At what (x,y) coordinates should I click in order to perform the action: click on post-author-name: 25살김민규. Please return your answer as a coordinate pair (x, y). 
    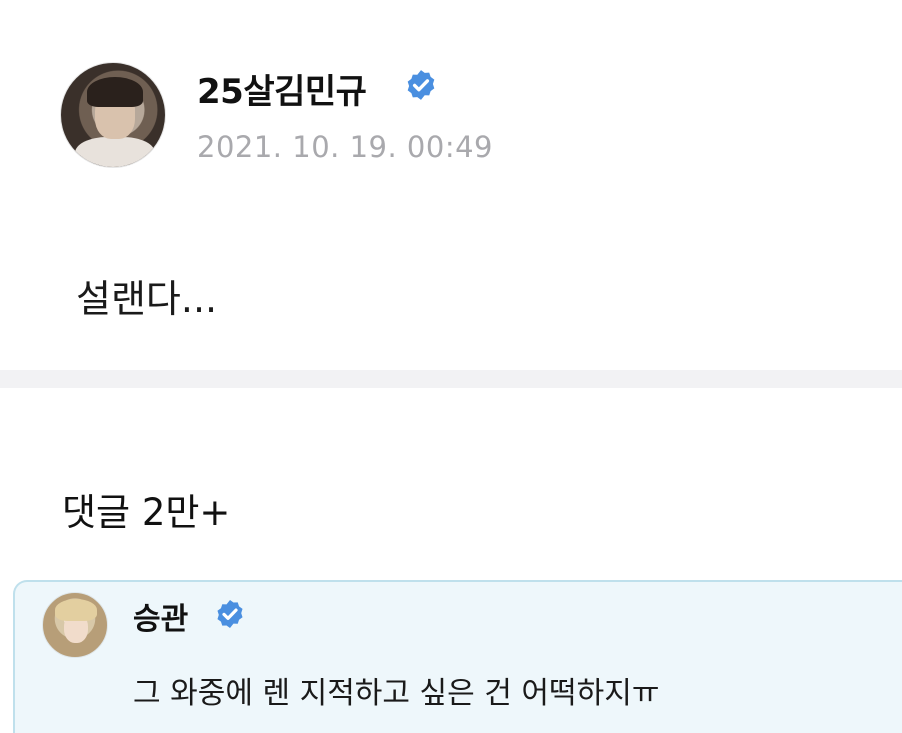
    Looking at the image, I should click on (282, 88).